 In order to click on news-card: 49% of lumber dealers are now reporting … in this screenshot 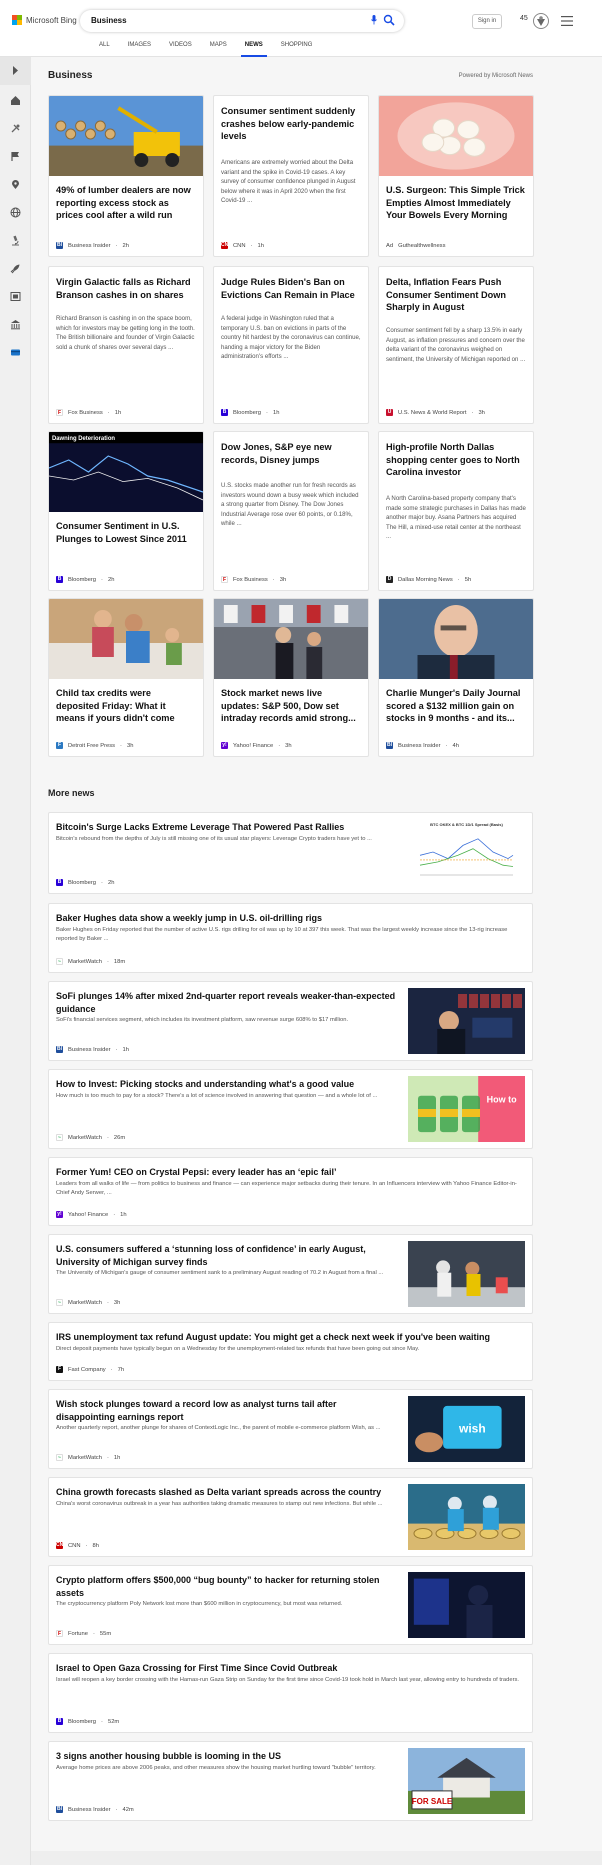, I will do `click(126, 176)`.